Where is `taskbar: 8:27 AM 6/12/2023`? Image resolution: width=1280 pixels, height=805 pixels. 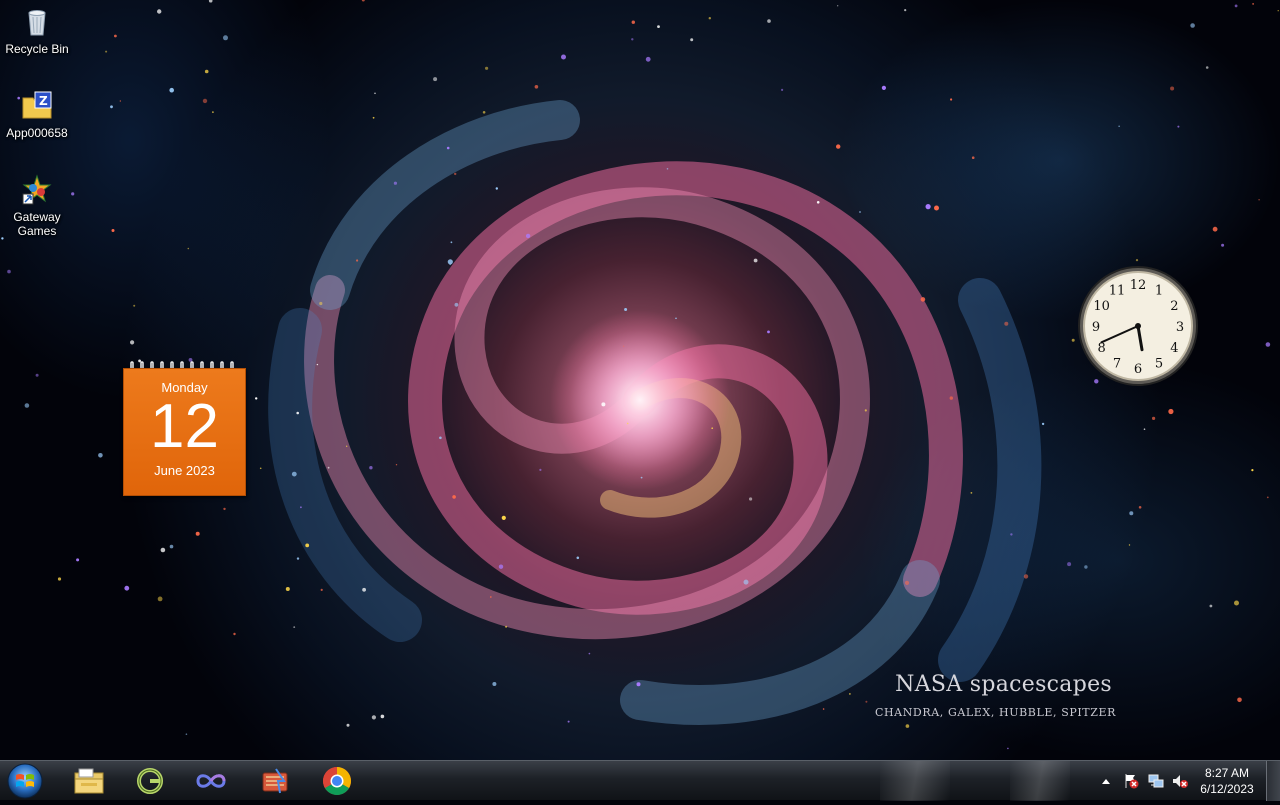
taskbar: 8:27 AM 6/12/2023 is located at coordinates (640, 780).